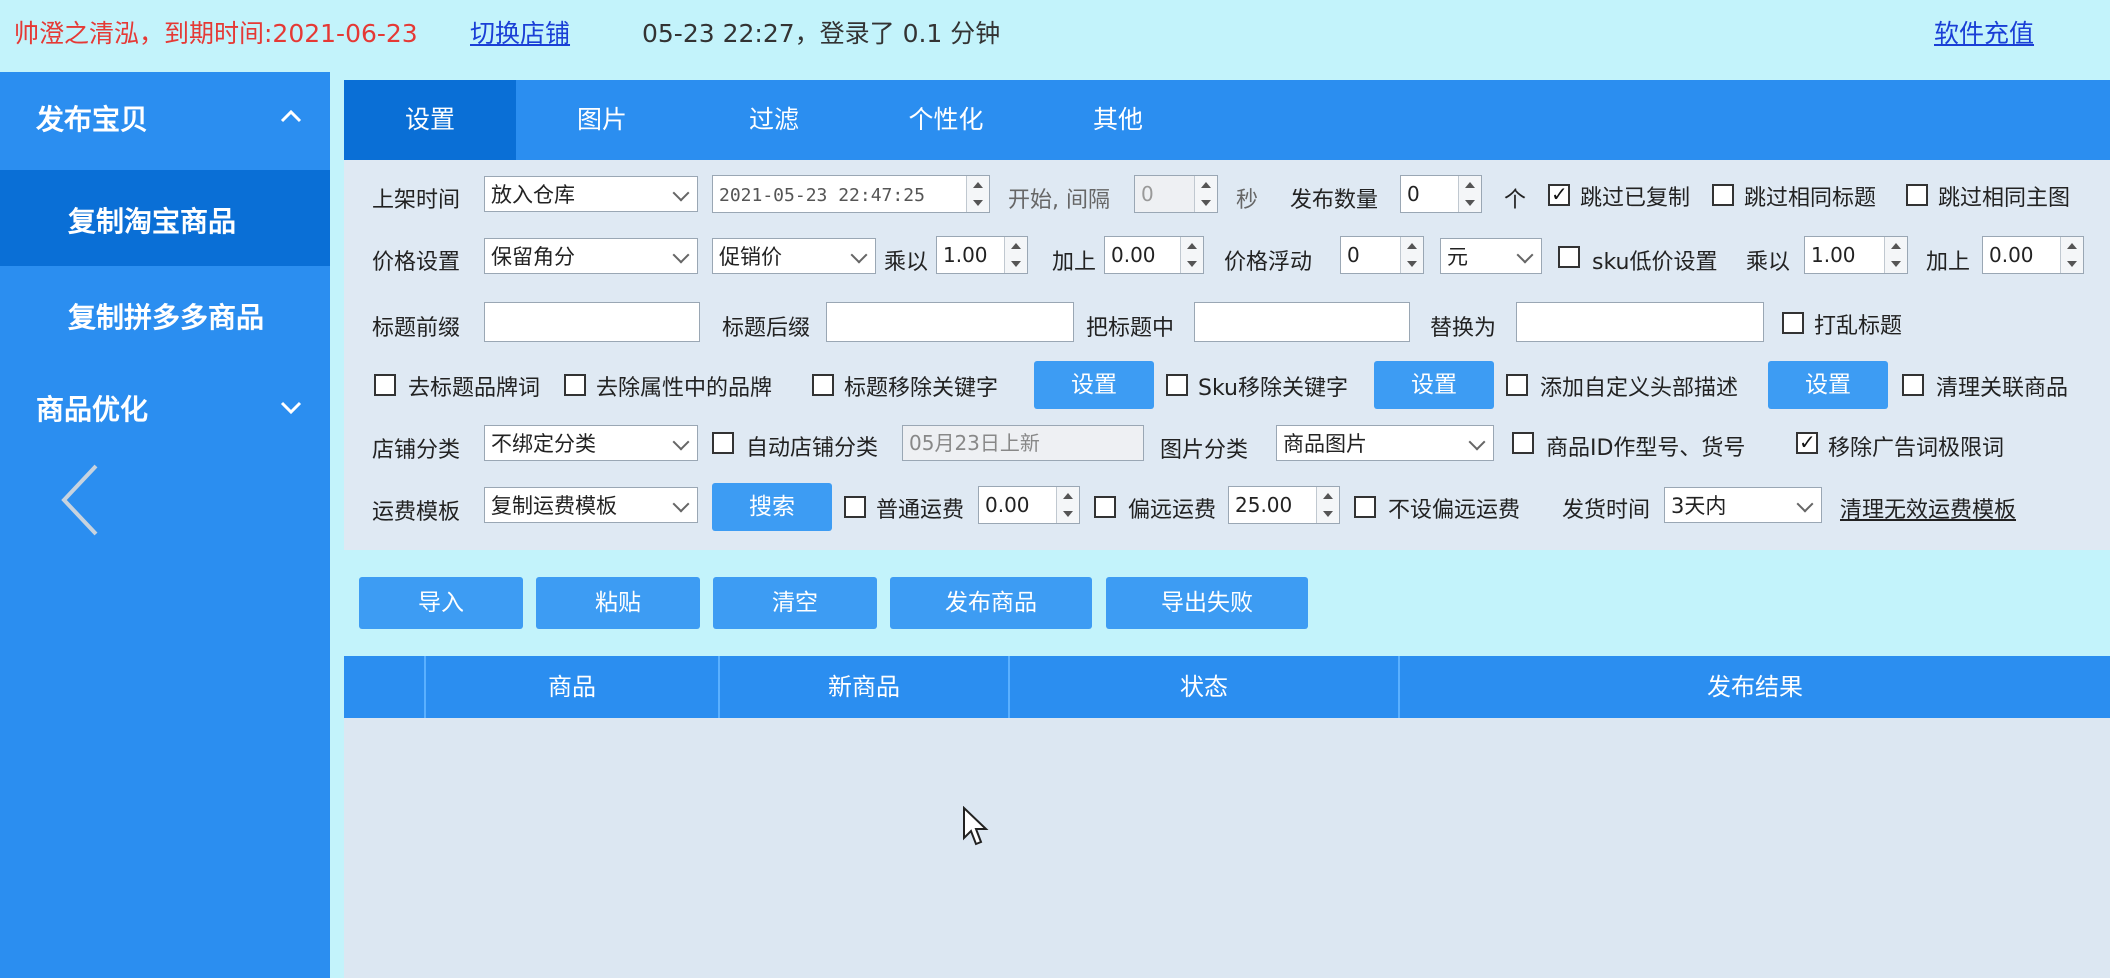  What do you see at coordinates (1523, 443) in the screenshot?
I see `product-id-checkbox` at bounding box center [1523, 443].